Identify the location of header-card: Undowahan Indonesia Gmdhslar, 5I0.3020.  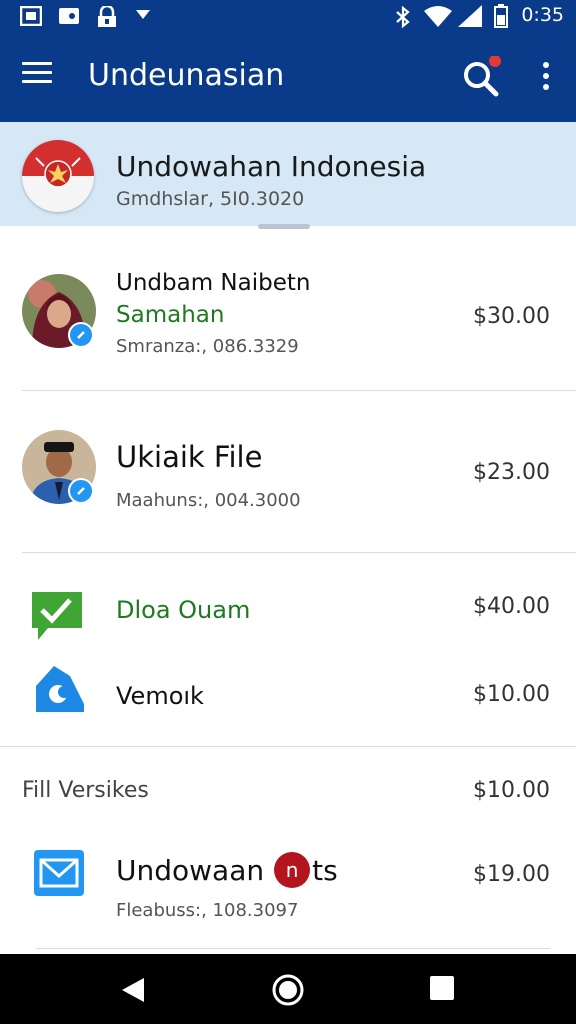
(288, 174).